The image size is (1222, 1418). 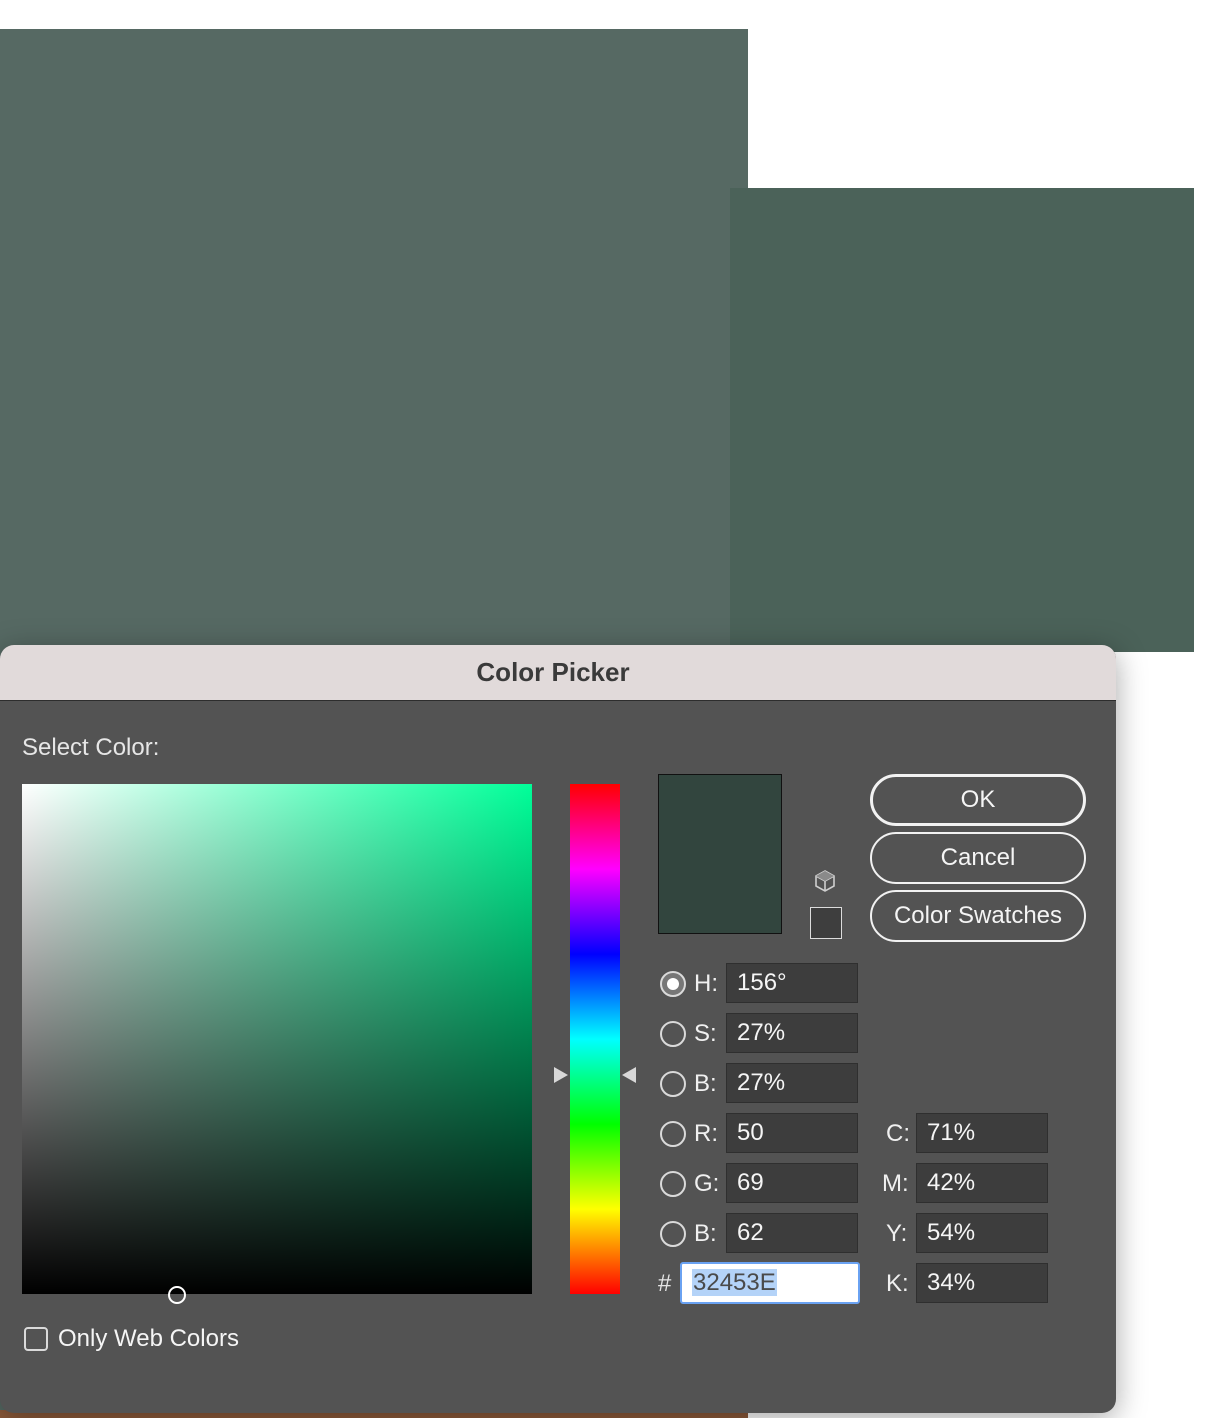 What do you see at coordinates (978, 916) in the screenshot?
I see `color-swatches-button: Color Swatches` at bounding box center [978, 916].